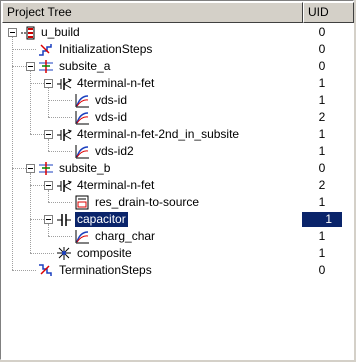  I want to click on tree-node-label: 4terminal-n-fet-2nd_in_subsite, so click(158, 134).